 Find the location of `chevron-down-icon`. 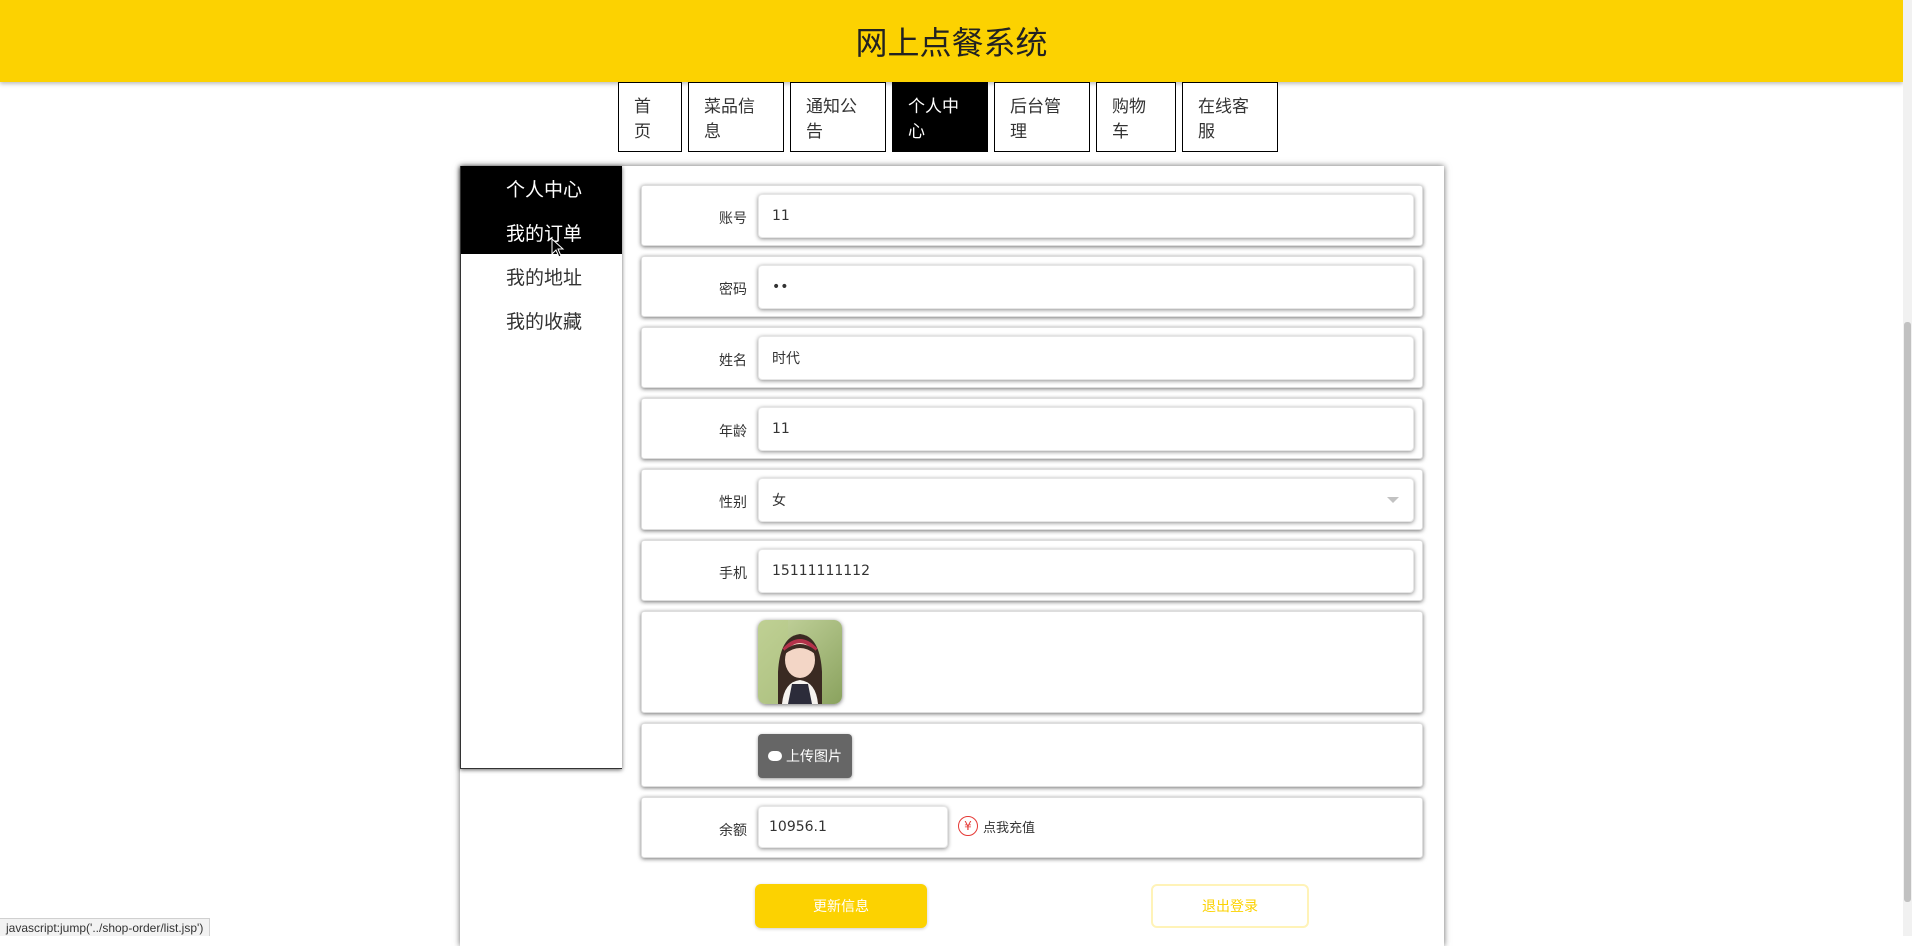

chevron-down-icon is located at coordinates (1393, 500).